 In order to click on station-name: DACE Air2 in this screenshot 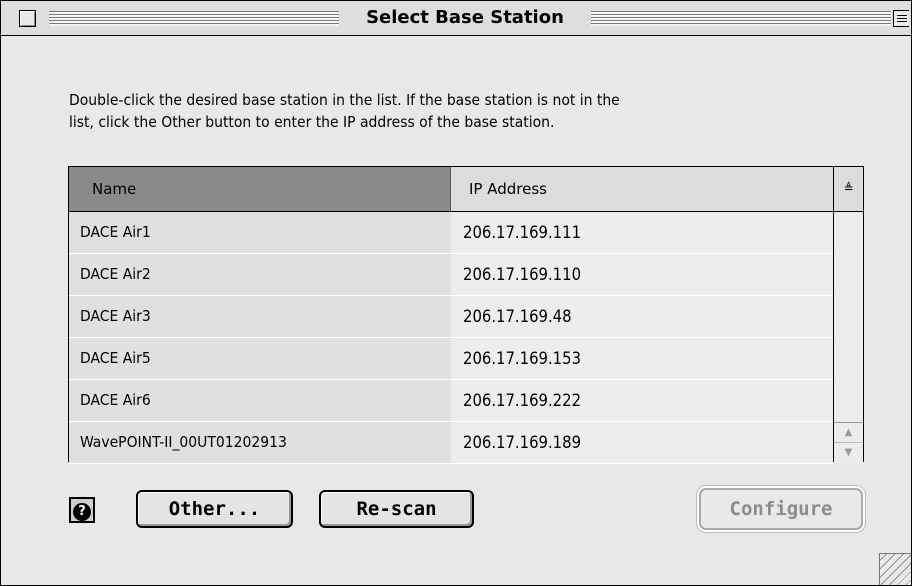, I will do `click(260, 274)`.